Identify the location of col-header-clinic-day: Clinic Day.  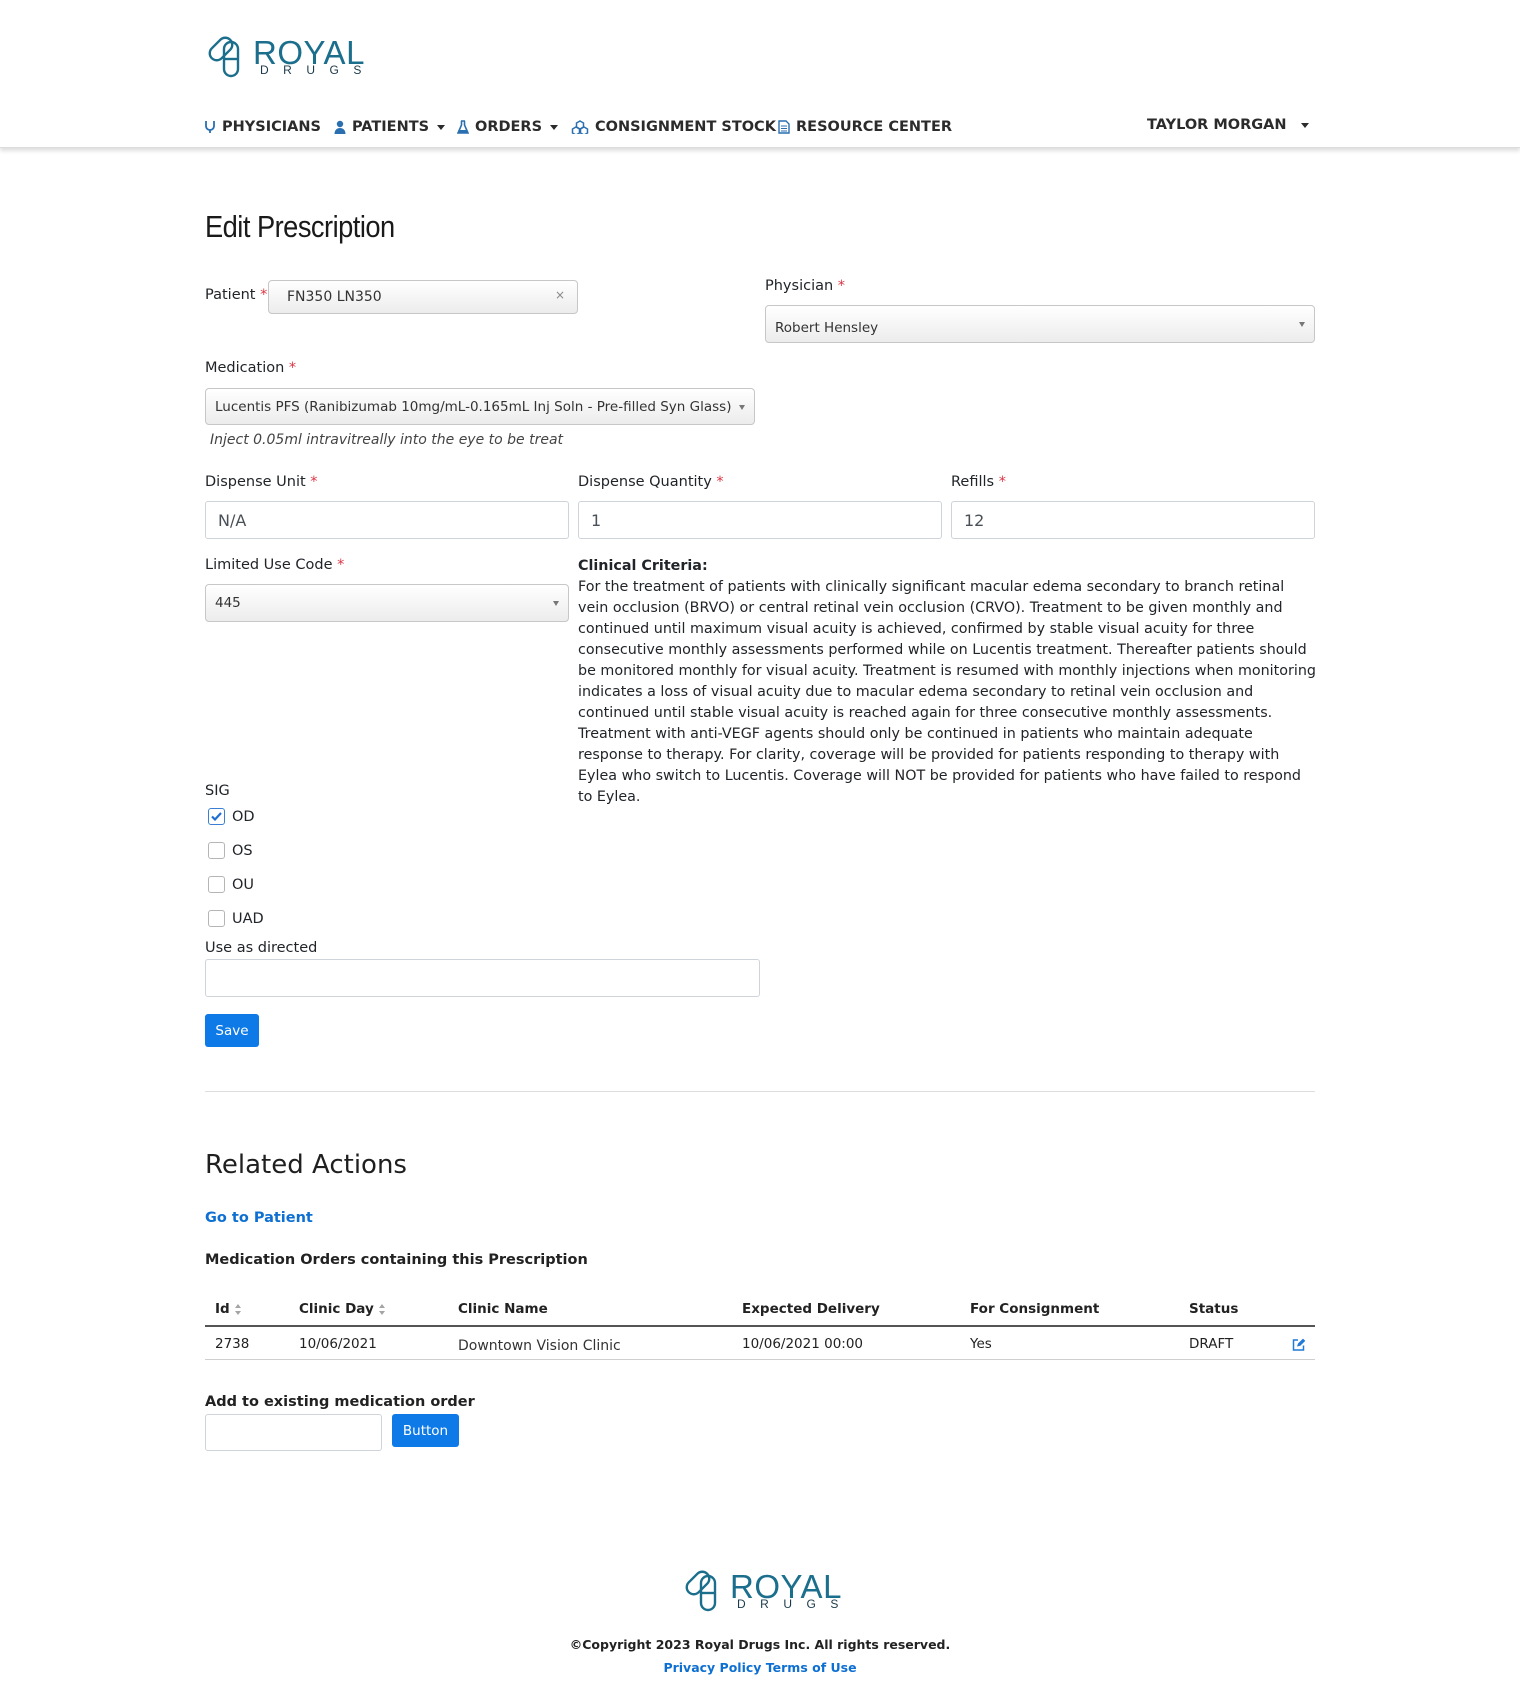
(342, 1309).